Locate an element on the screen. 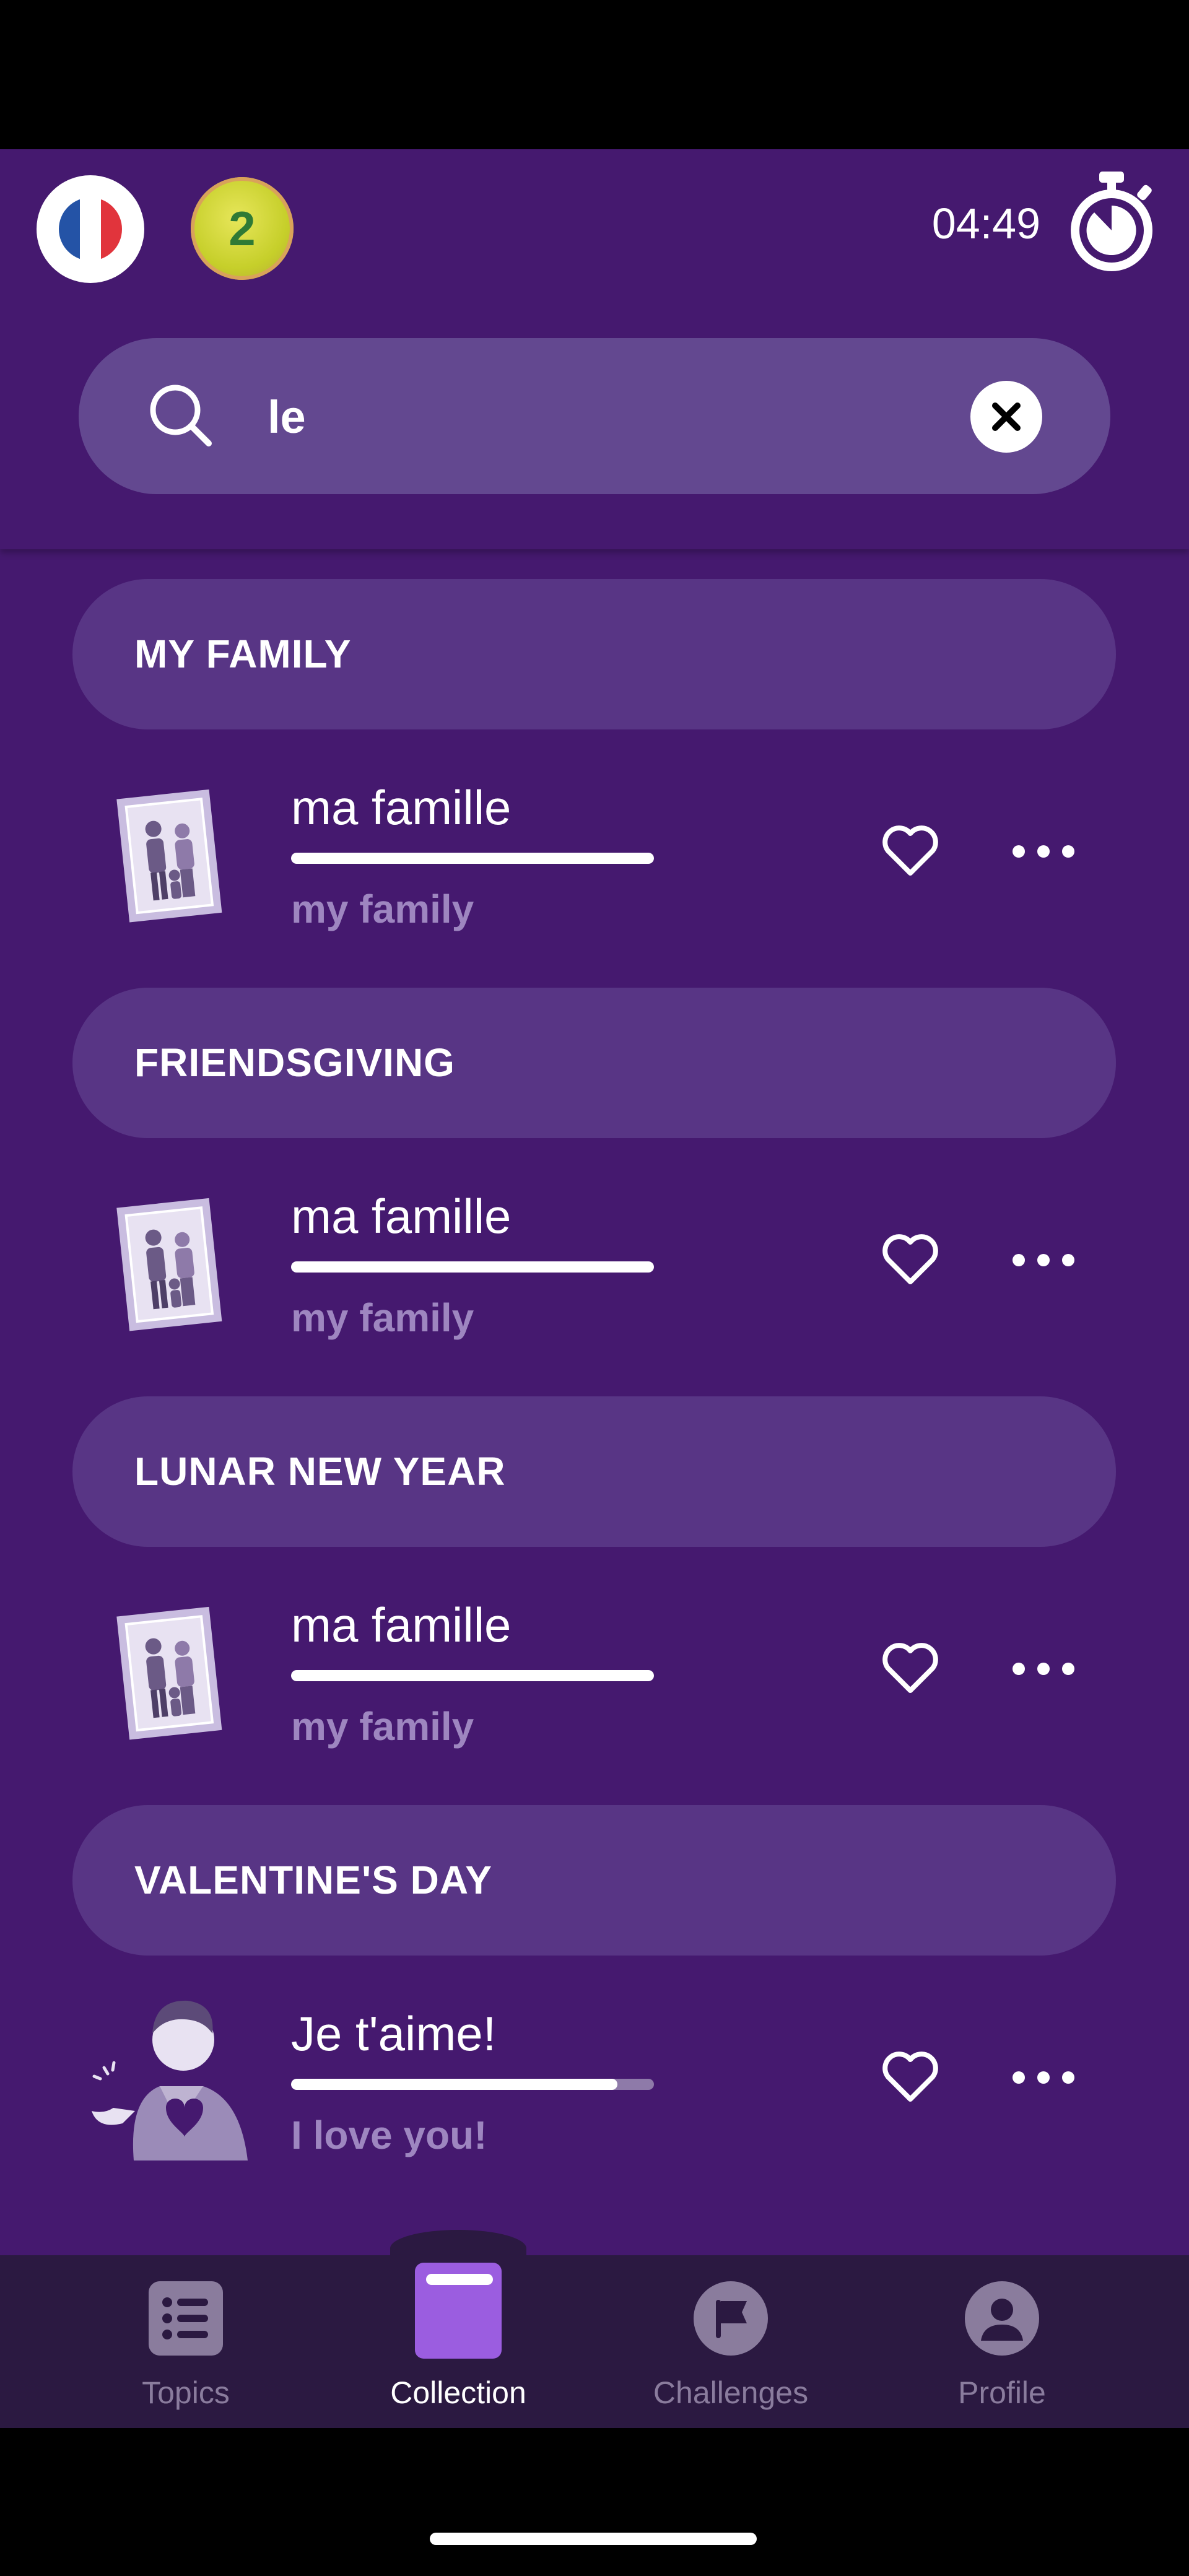 This screenshot has height=2576, width=1189. nav-tab-topics: Topics is located at coordinates (186, 2341).